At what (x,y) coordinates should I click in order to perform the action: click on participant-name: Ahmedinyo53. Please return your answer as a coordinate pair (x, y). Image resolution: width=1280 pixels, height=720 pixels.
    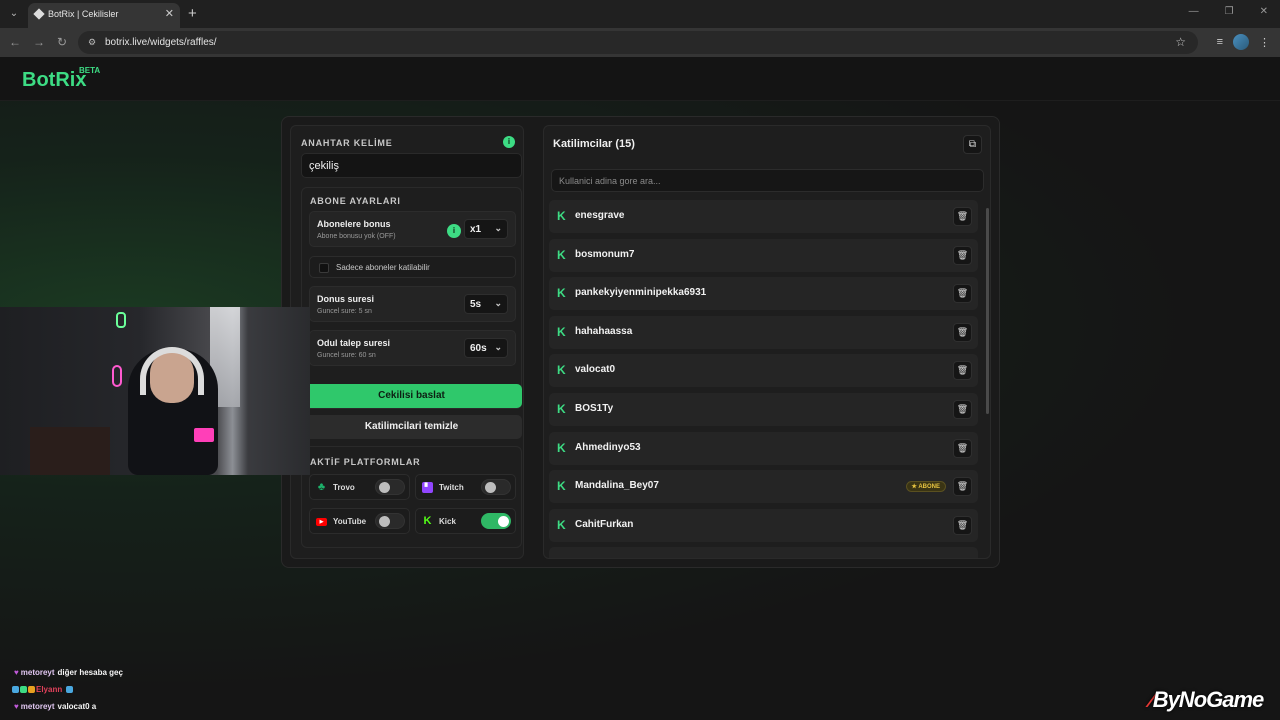
    Looking at the image, I should click on (608, 447).